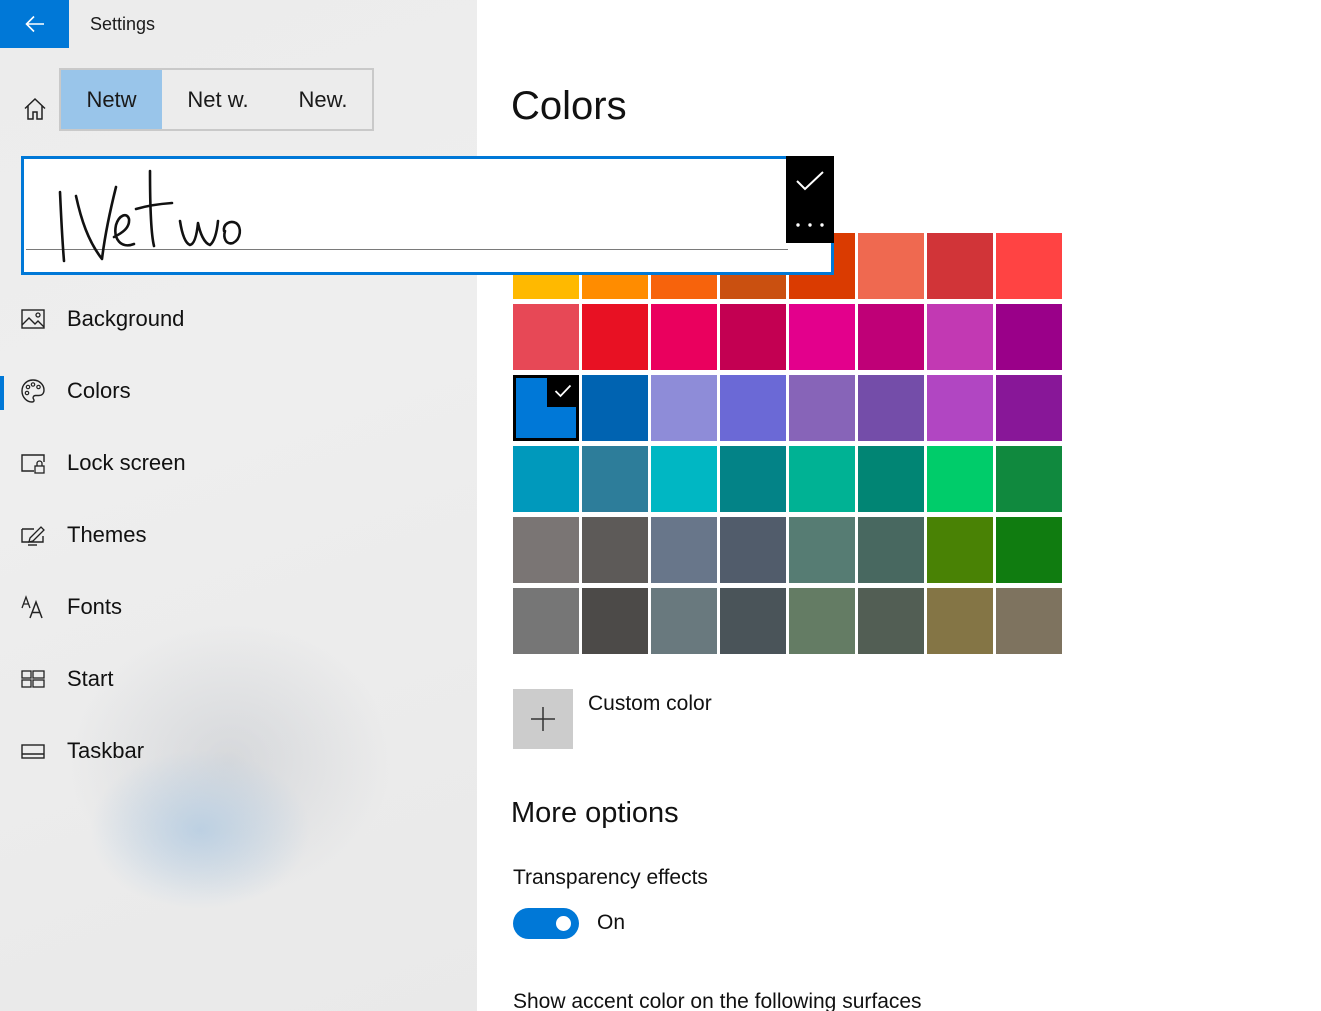 The image size is (1321, 1011). Describe the element at coordinates (150, 216) in the screenshot. I see `handwriting-ink` at that location.